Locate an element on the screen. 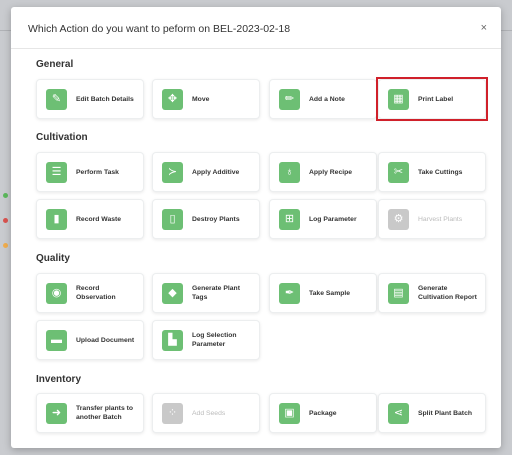 The width and height of the screenshot is (512, 455). add-note-button: ✏ Add a Note is located at coordinates (323, 99).